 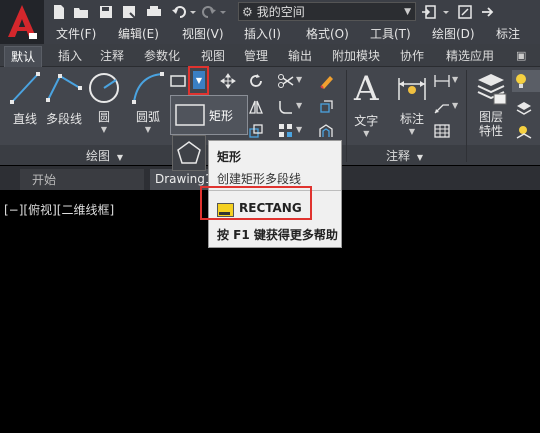 What do you see at coordinates (112, 56) in the screenshot?
I see `tab-annotate: 注释` at bounding box center [112, 56].